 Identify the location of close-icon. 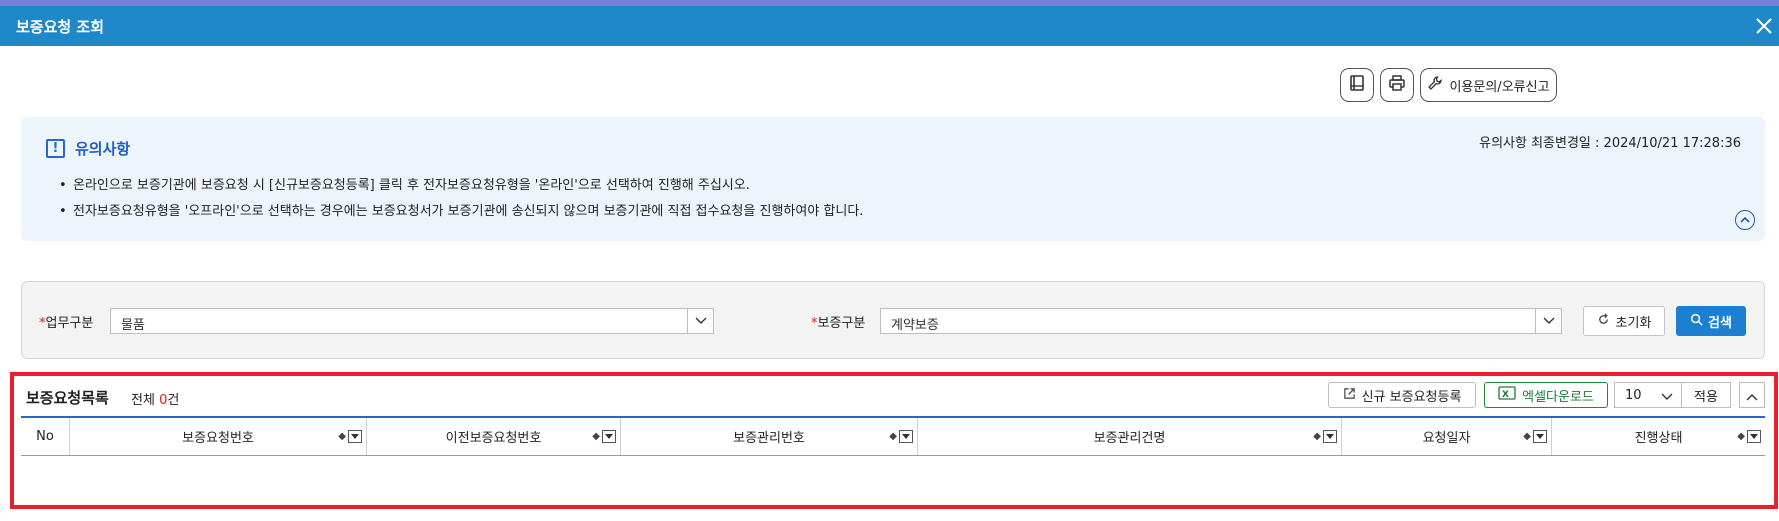
(1764, 26).